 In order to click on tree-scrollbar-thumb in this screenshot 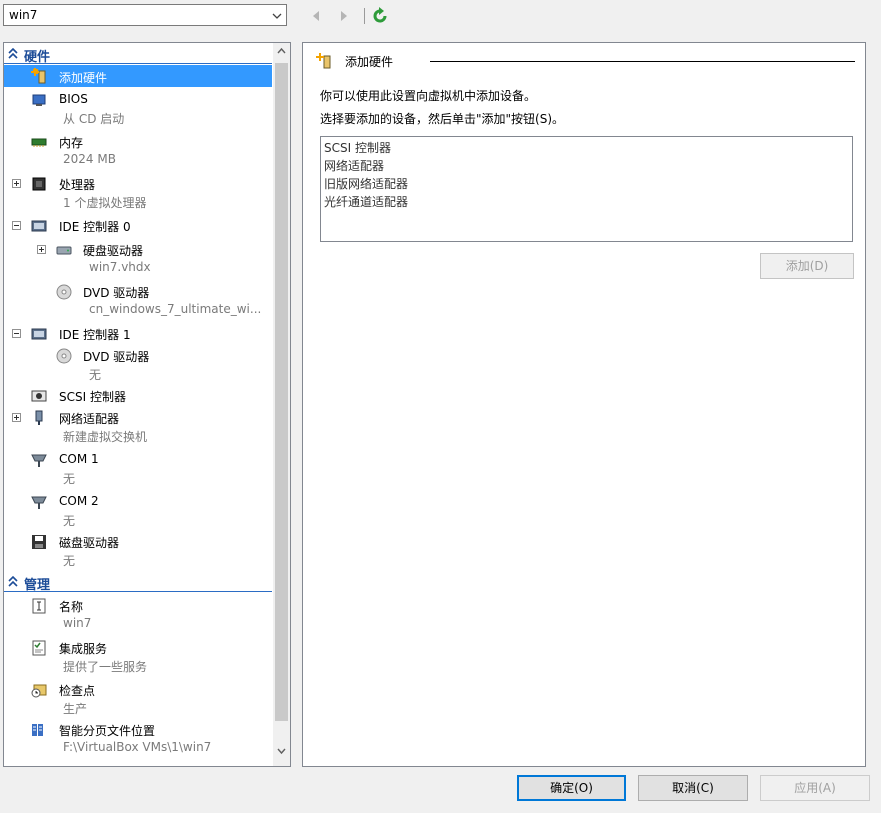, I will do `click(281, 392)`.